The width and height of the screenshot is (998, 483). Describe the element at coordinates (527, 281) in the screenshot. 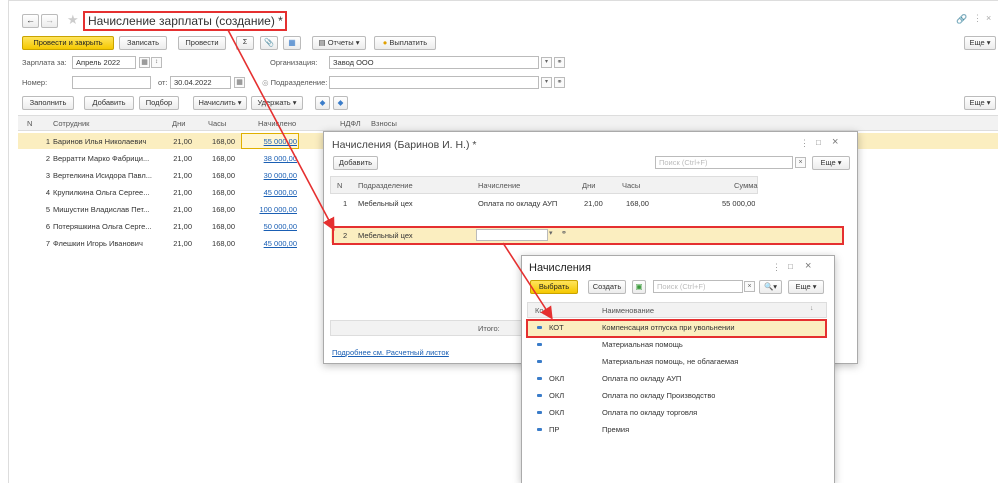

I see `arrow-row-to-kot` at that location.